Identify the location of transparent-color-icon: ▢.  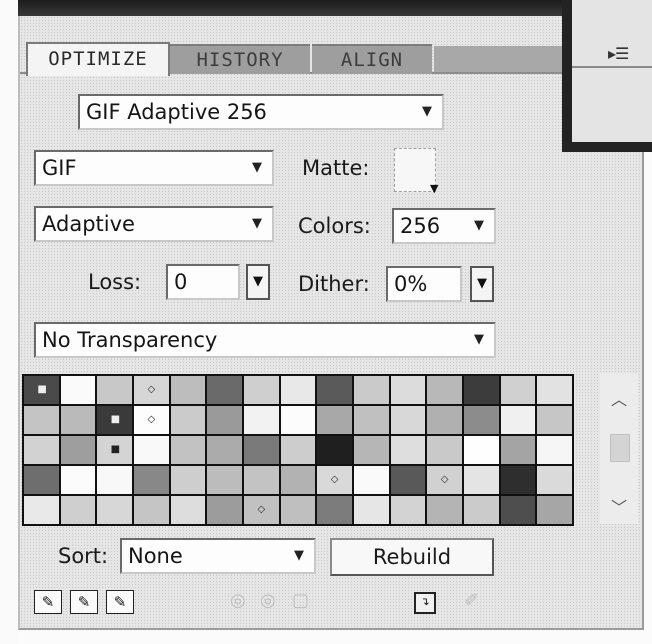
(300, 600).